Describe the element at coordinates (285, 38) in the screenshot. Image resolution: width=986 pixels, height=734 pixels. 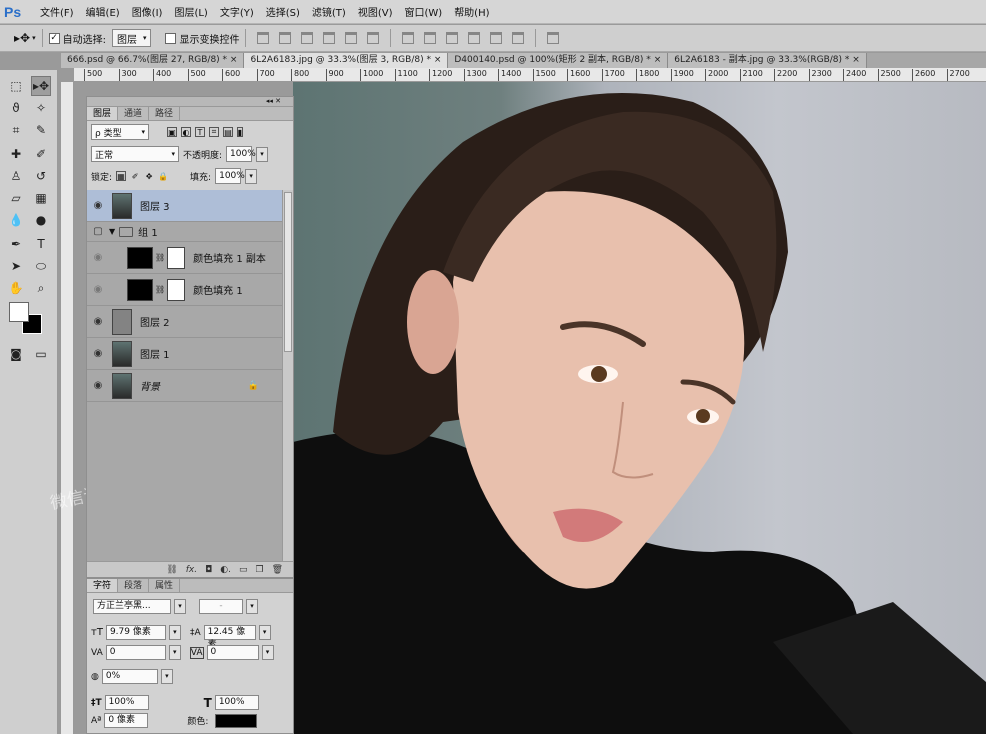
I see `align-vcenter-icon` at that location.